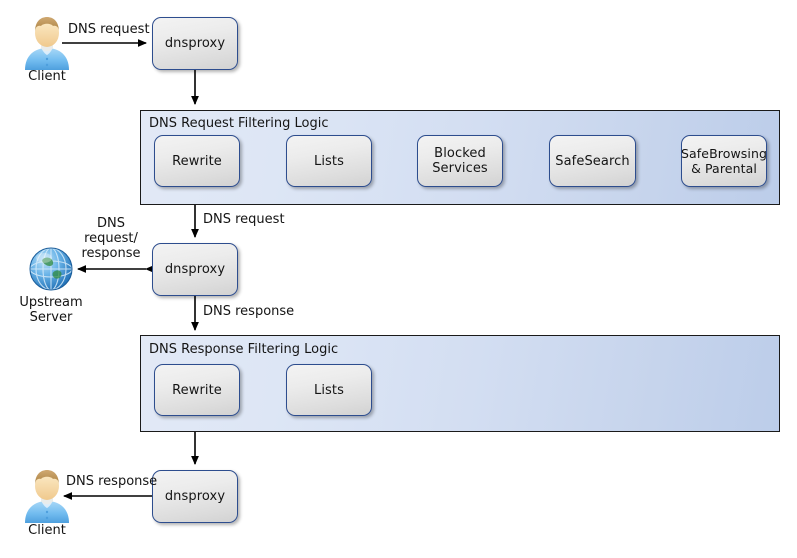 The image size is (797, 558). I want to click on stage-label-safesearch: SafeSearch, so click(592, 161).